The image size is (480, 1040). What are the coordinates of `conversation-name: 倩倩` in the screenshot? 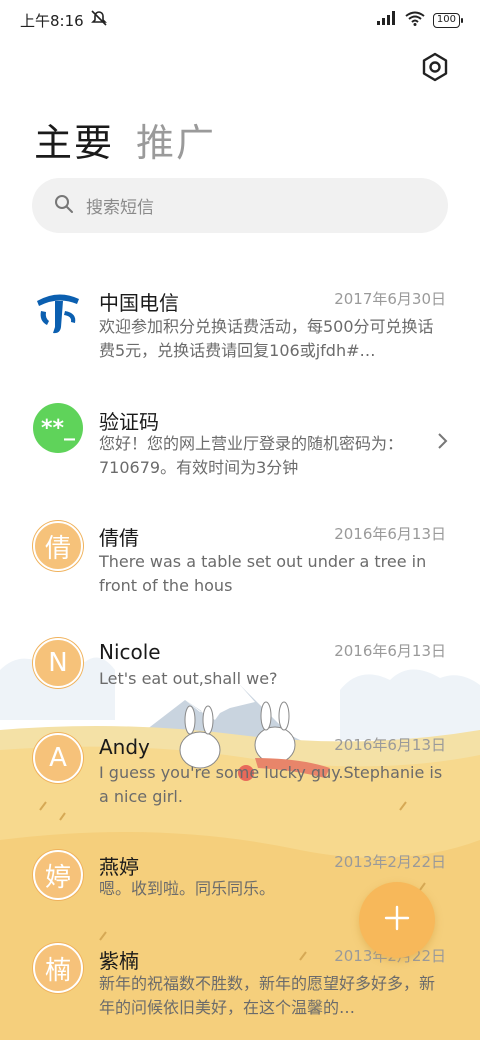 It's located at (119, 538).